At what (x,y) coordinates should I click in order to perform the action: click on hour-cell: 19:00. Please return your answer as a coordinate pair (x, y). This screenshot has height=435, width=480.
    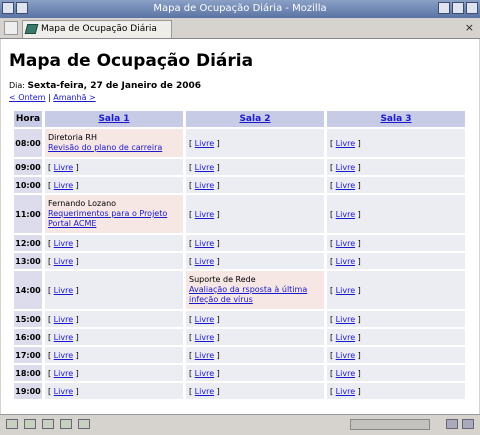
    Looking at the image, I should click on (28, 391).